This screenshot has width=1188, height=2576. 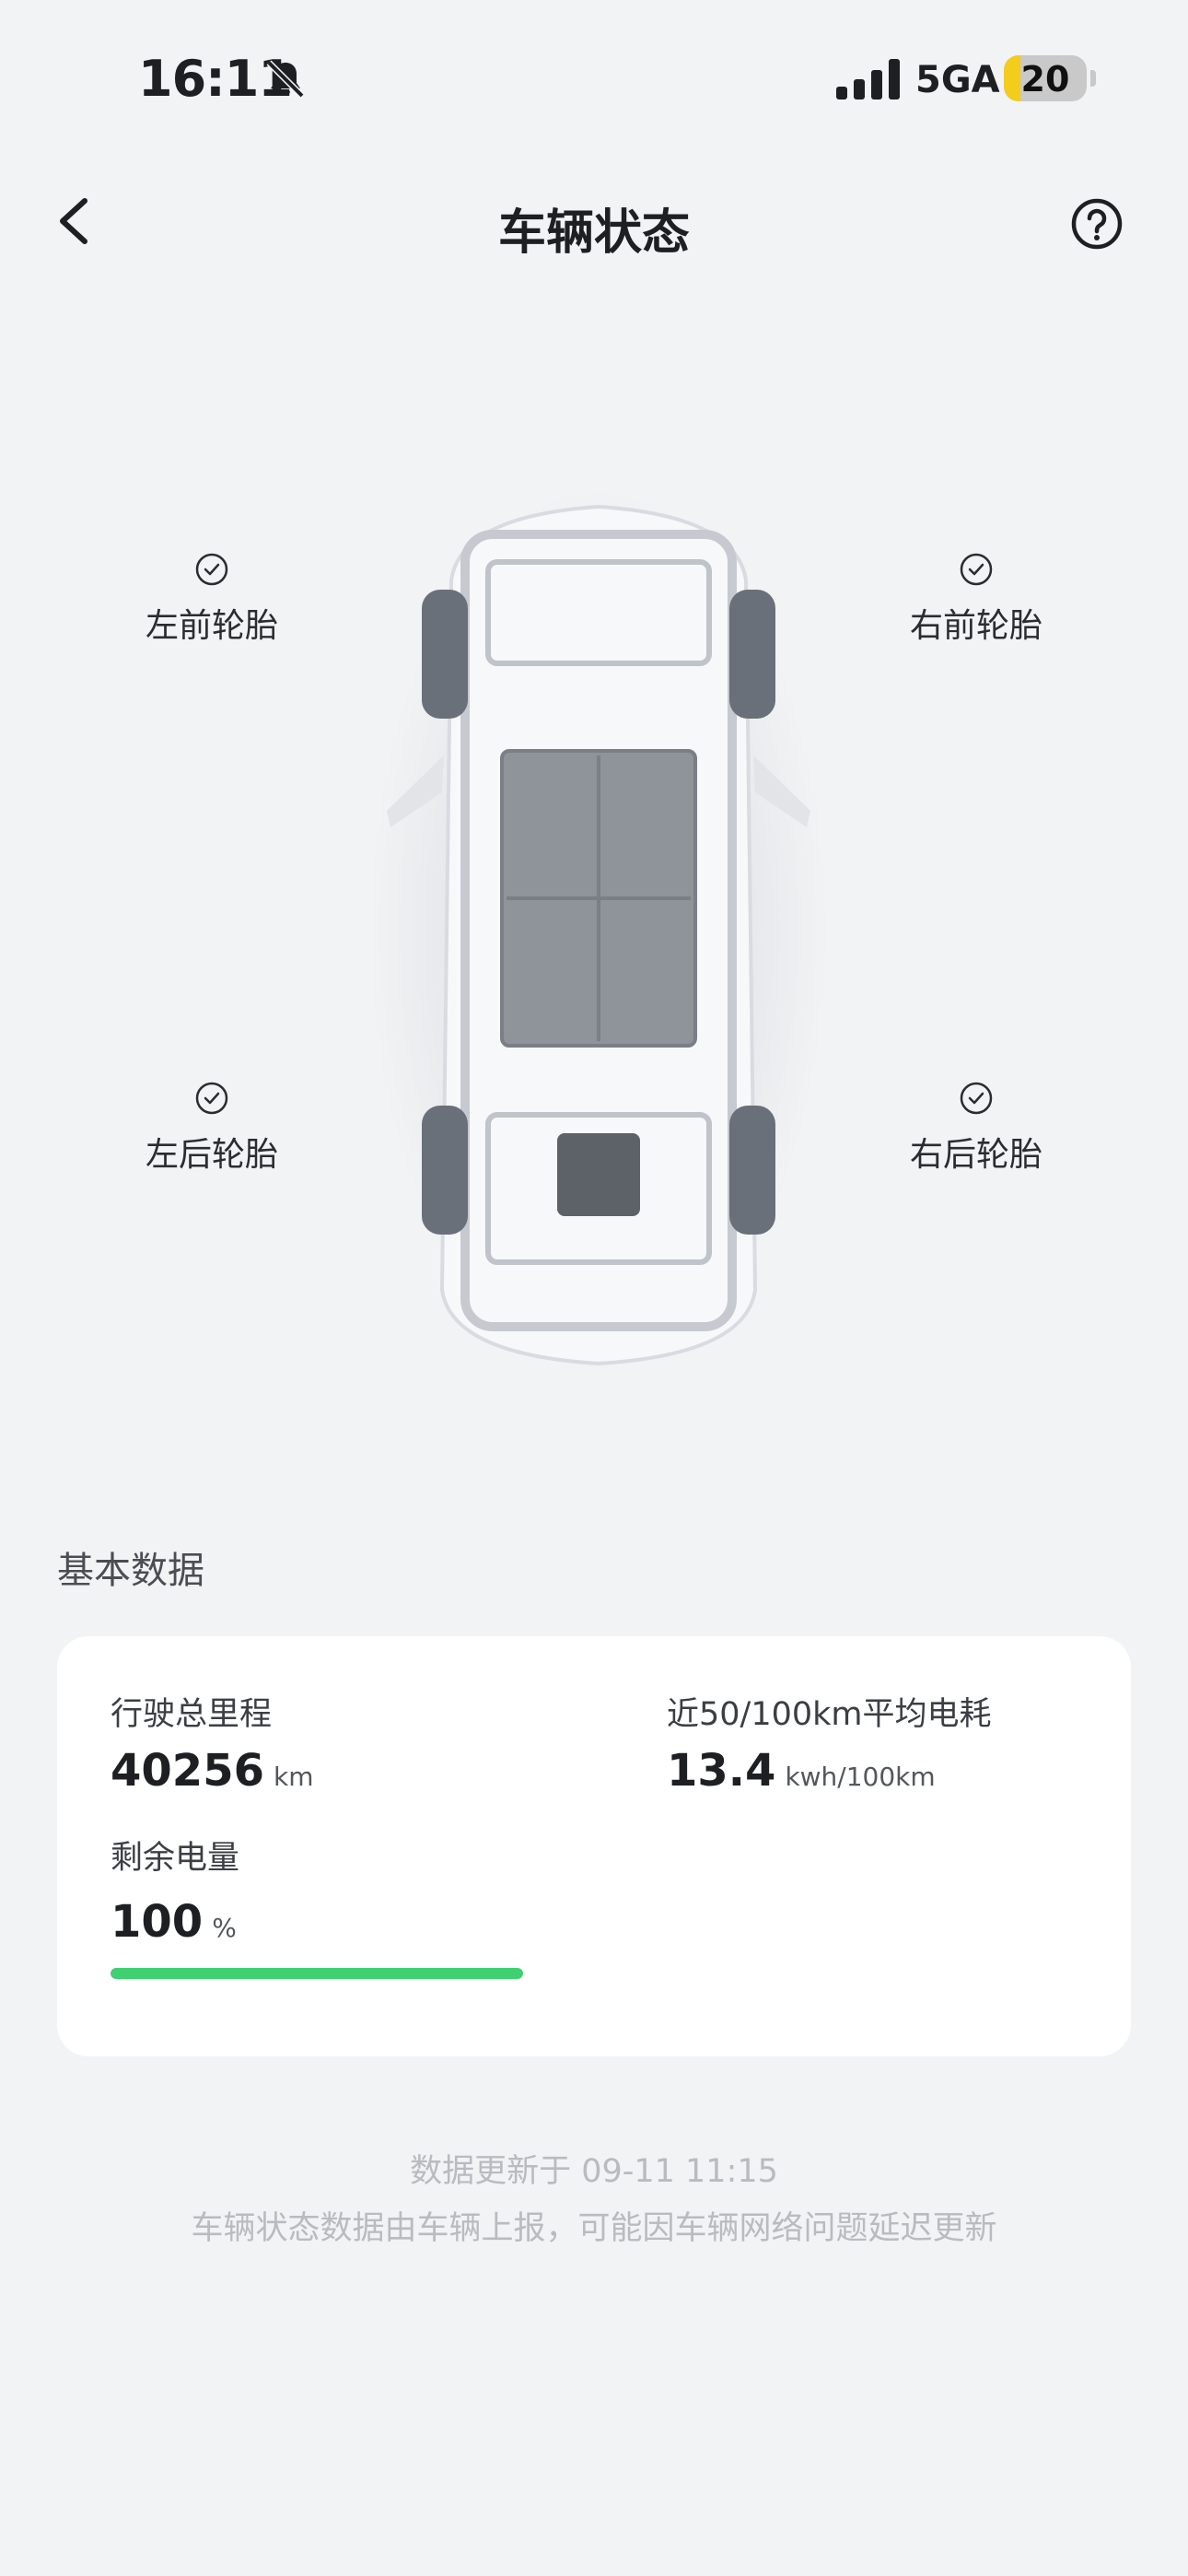 What do you see at coordinates (1097, 224) in the screenshot?
I see `help-icon` at bounding box center [1097, 224].